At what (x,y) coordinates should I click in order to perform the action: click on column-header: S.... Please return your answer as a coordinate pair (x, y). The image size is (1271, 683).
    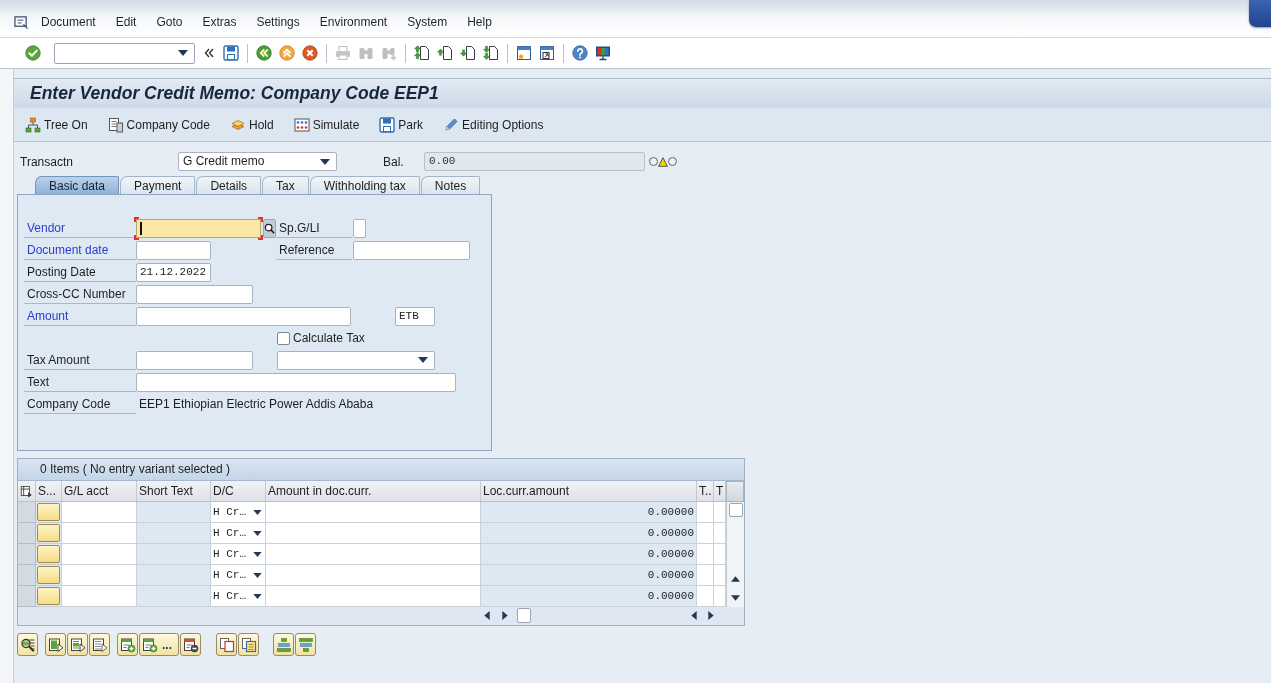
    Looking at the image, I should click on (49, 491).